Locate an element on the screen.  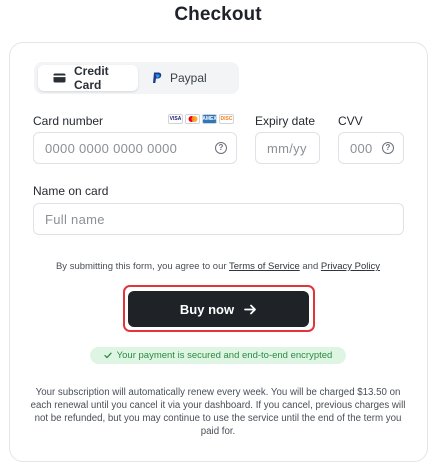
expiry-date-field is located at coordinates (287, 148).